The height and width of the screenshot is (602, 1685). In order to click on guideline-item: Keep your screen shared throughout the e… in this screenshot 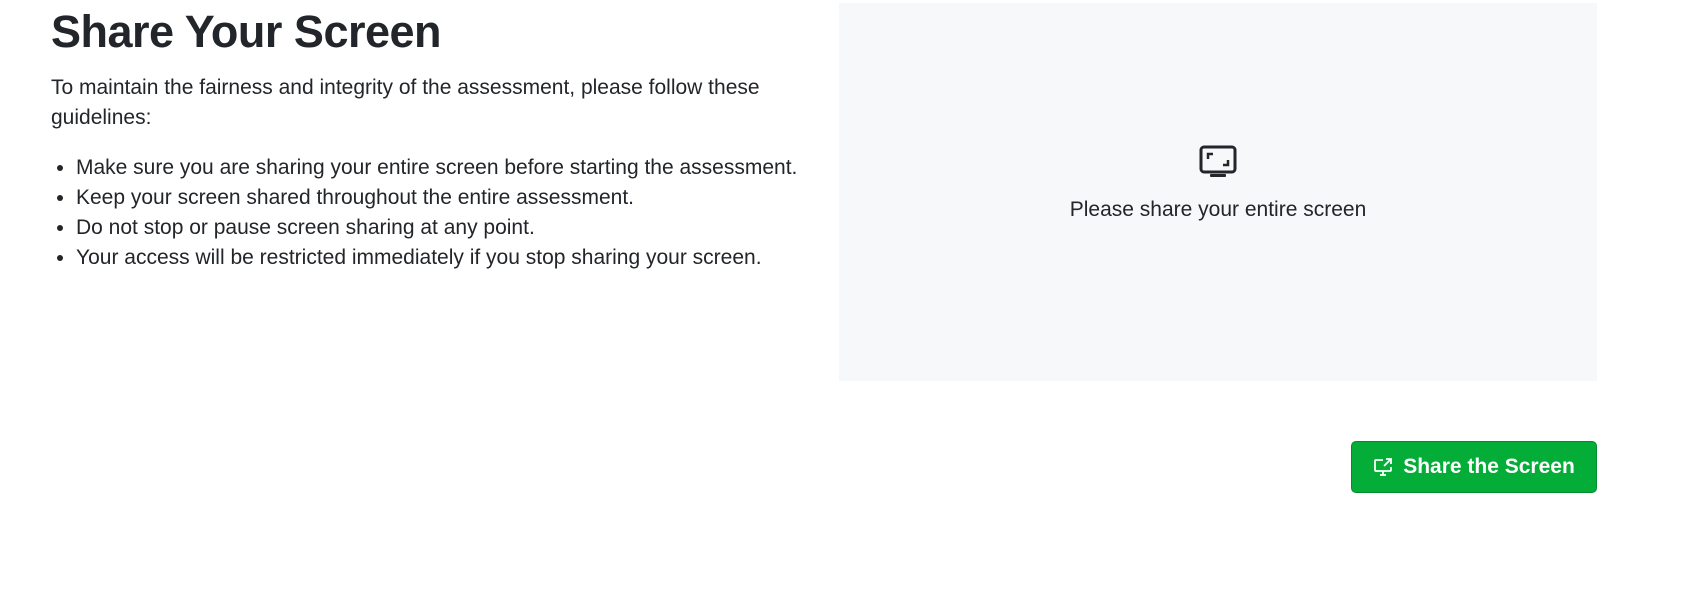, I will do `click(438, 198)`.